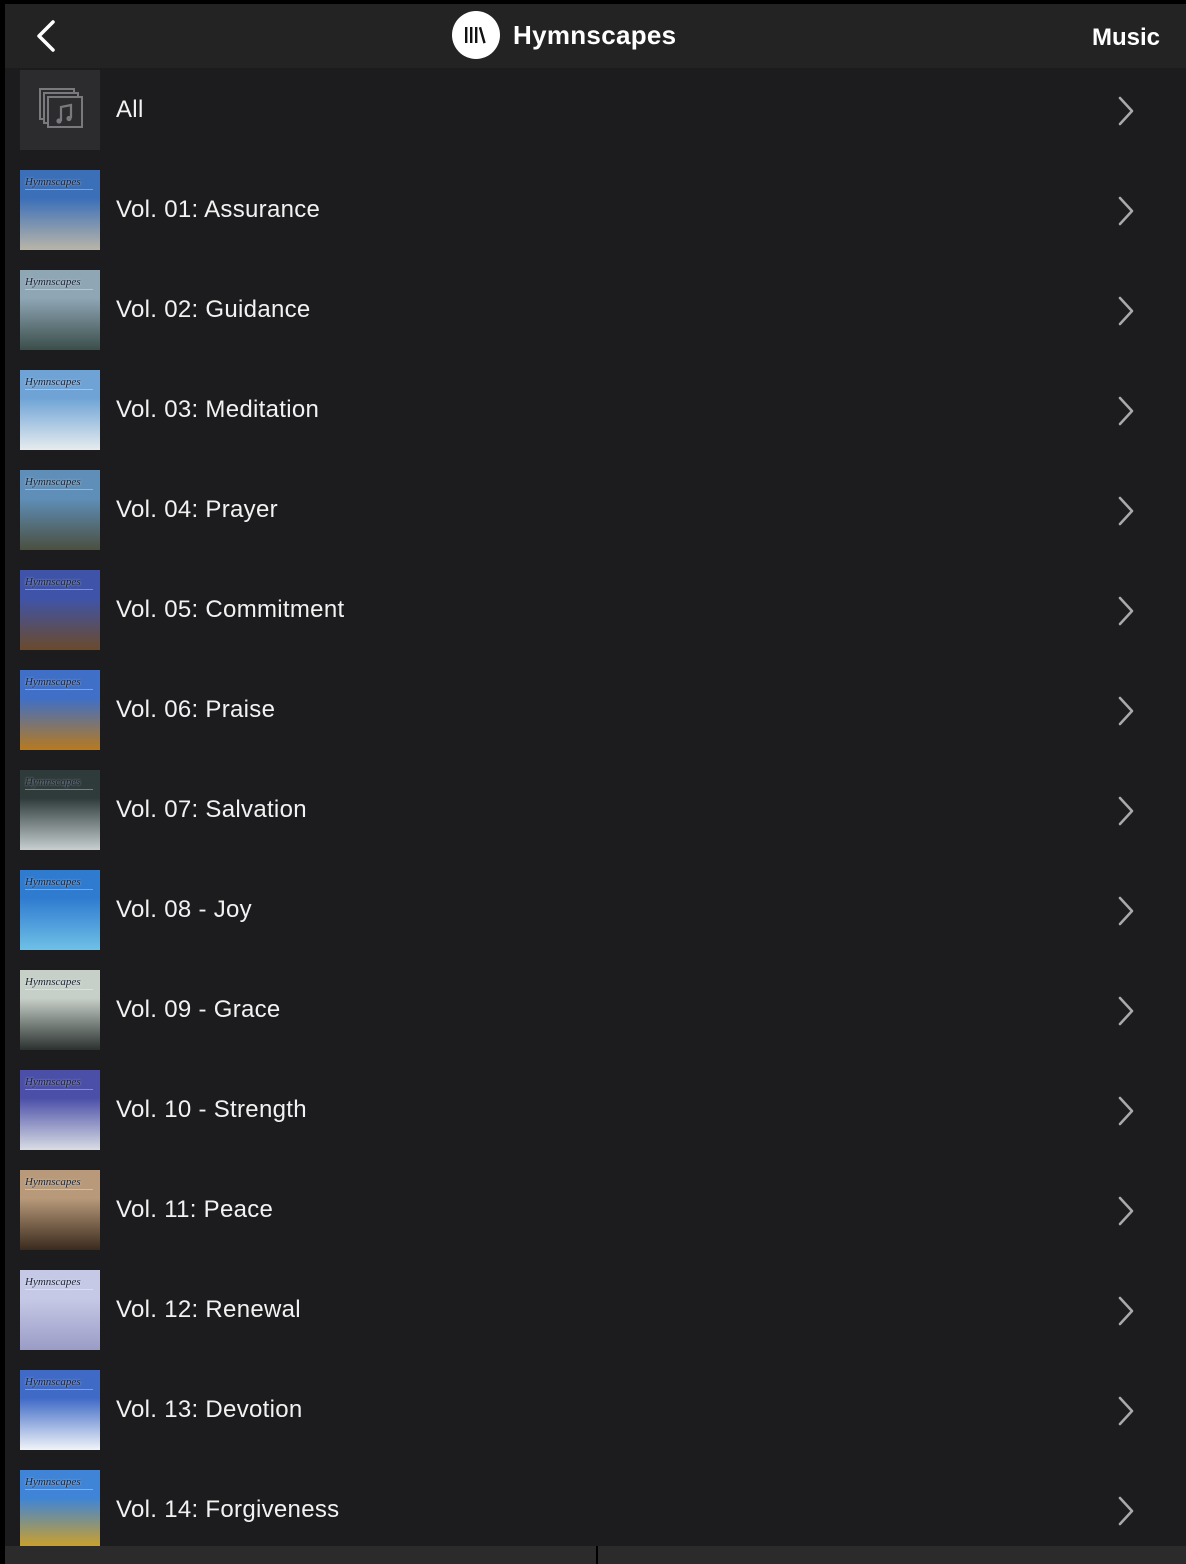  Describe the element at coordinates (595, 420) in the screenshot. I see `list-item-album: Hymnscapes Vol. 03: Meditation` at that location.